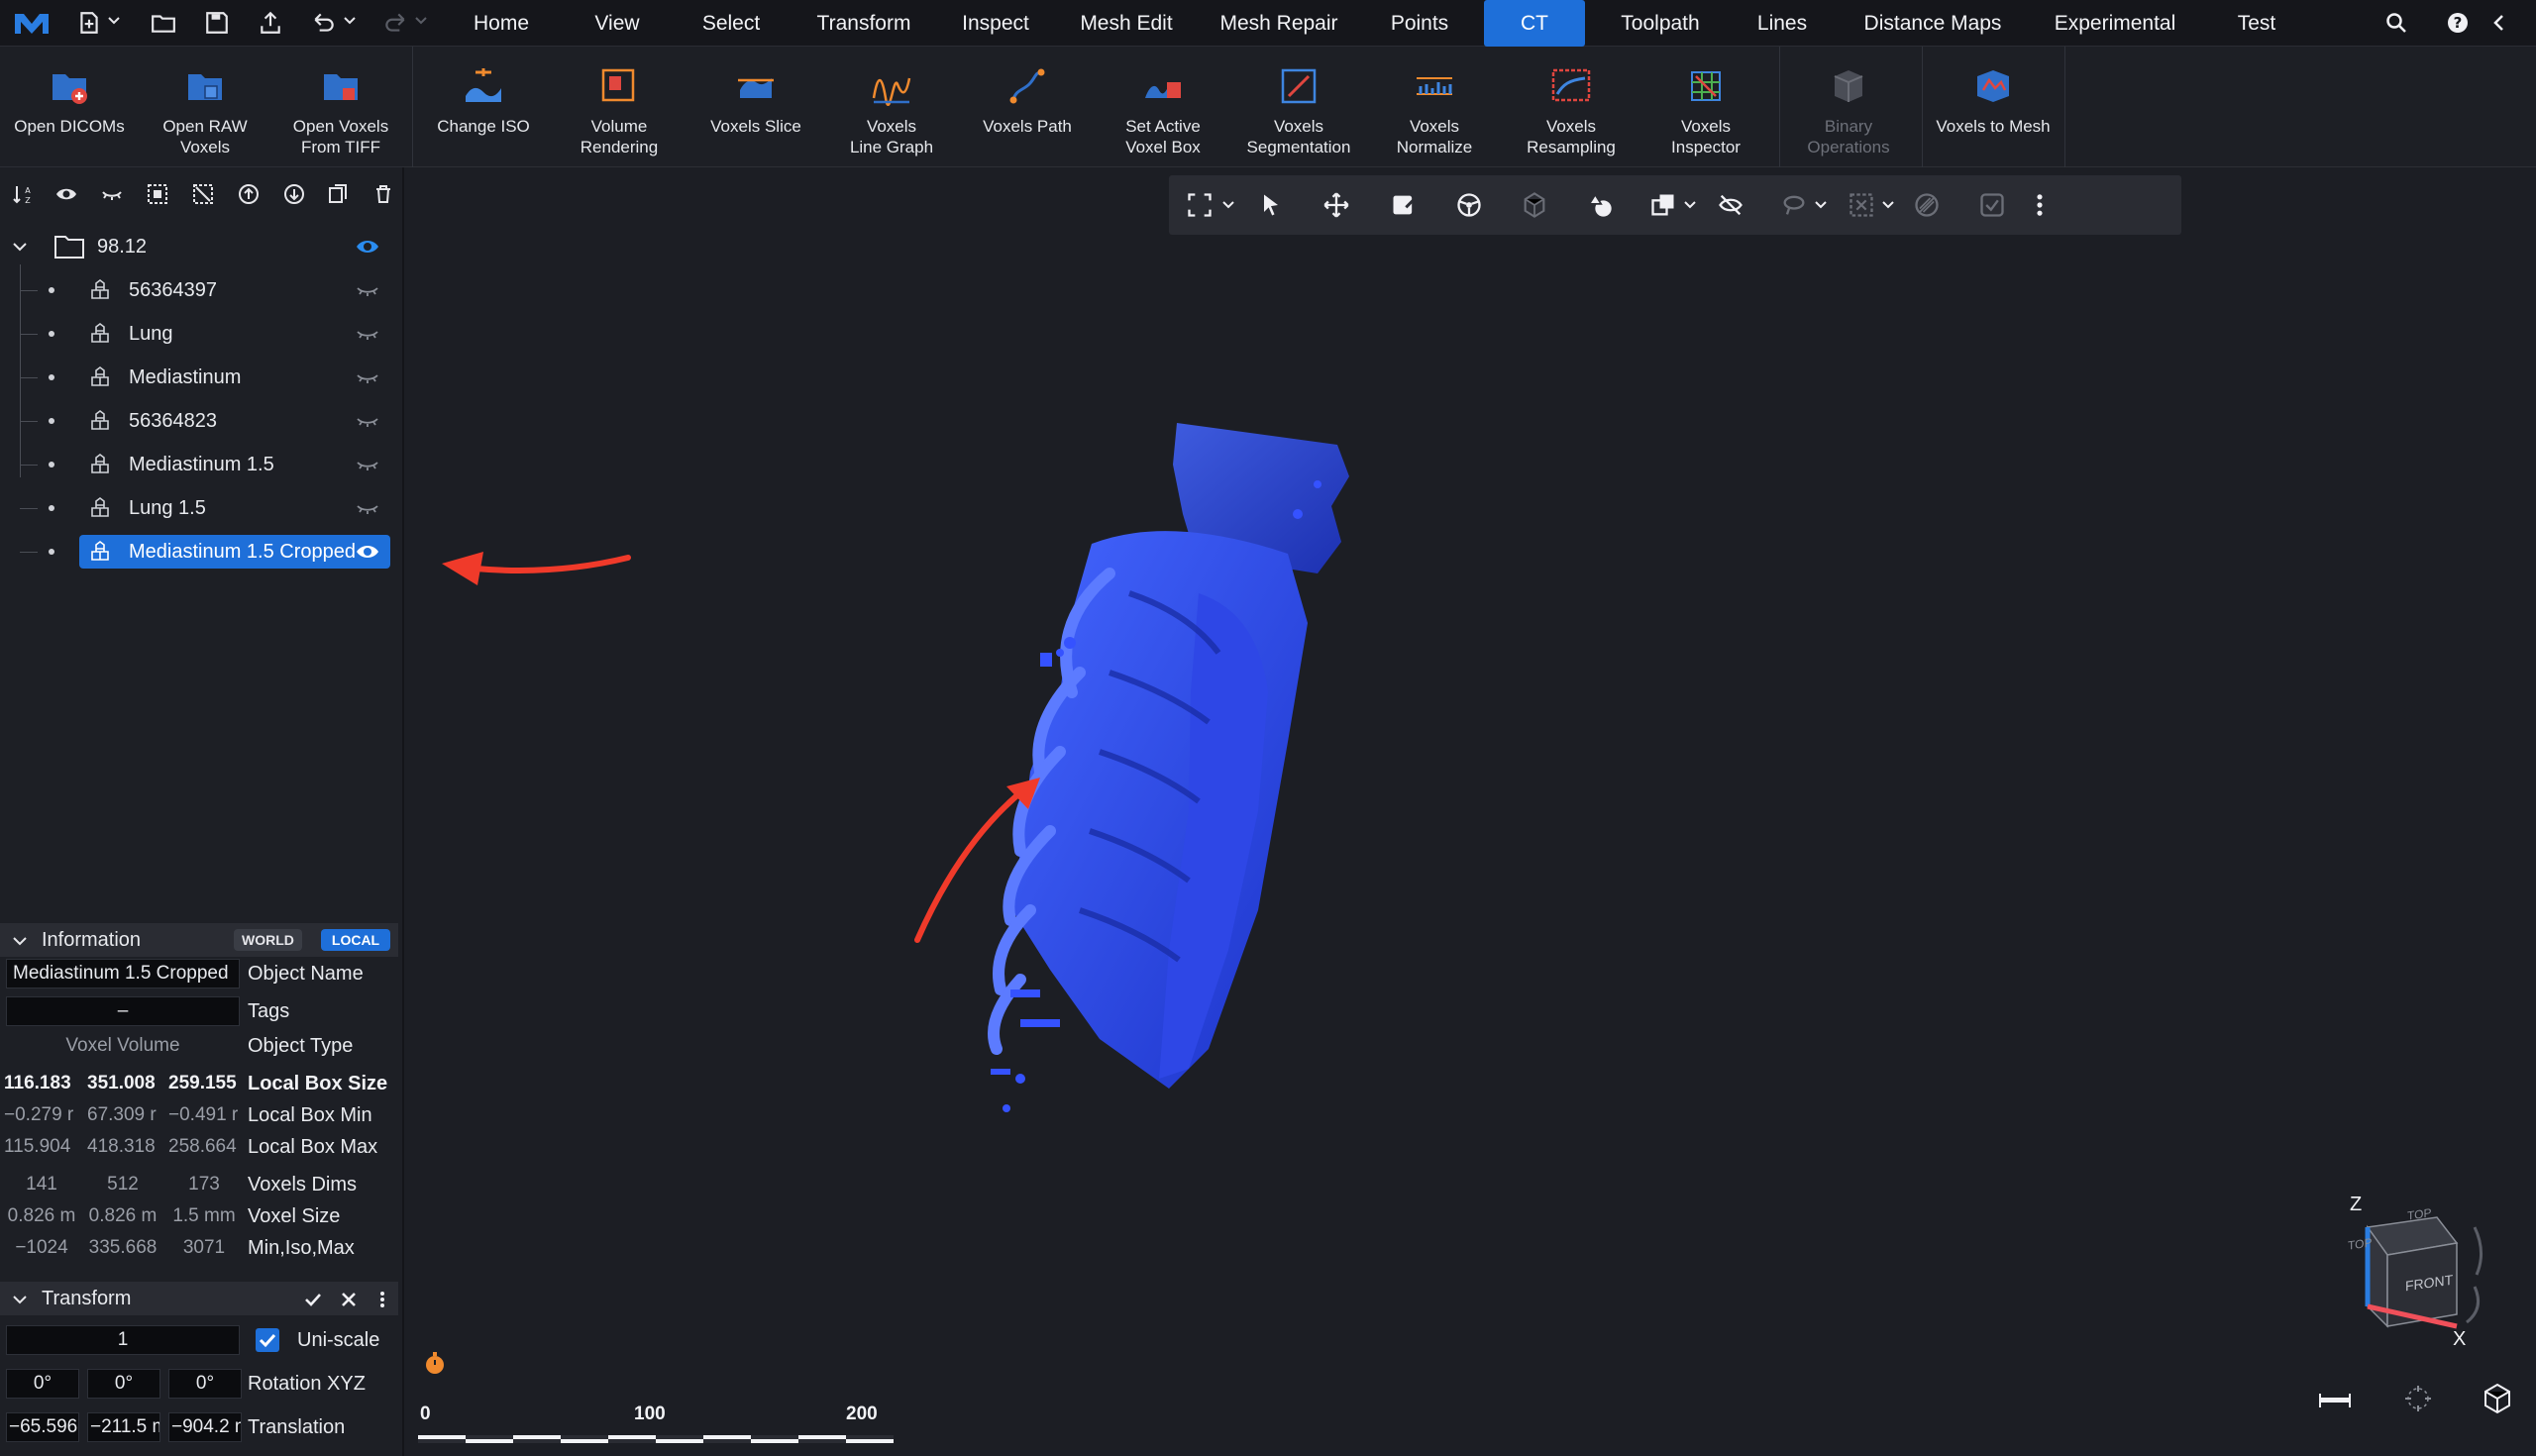  What do you see at coordinates (1571, 107) in the screenshot?
I see `voxels-resampling-button: Voxels Resampling` at bounding box center [1571, 107].